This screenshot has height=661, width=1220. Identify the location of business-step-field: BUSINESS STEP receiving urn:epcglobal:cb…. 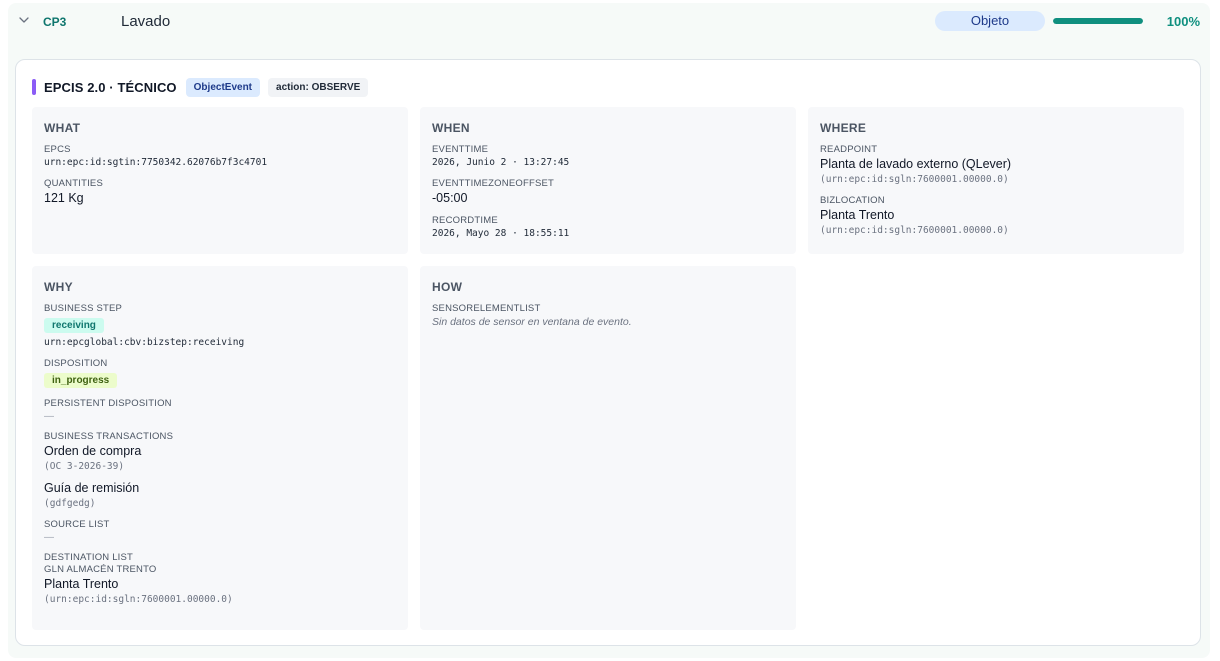
(220, 326).